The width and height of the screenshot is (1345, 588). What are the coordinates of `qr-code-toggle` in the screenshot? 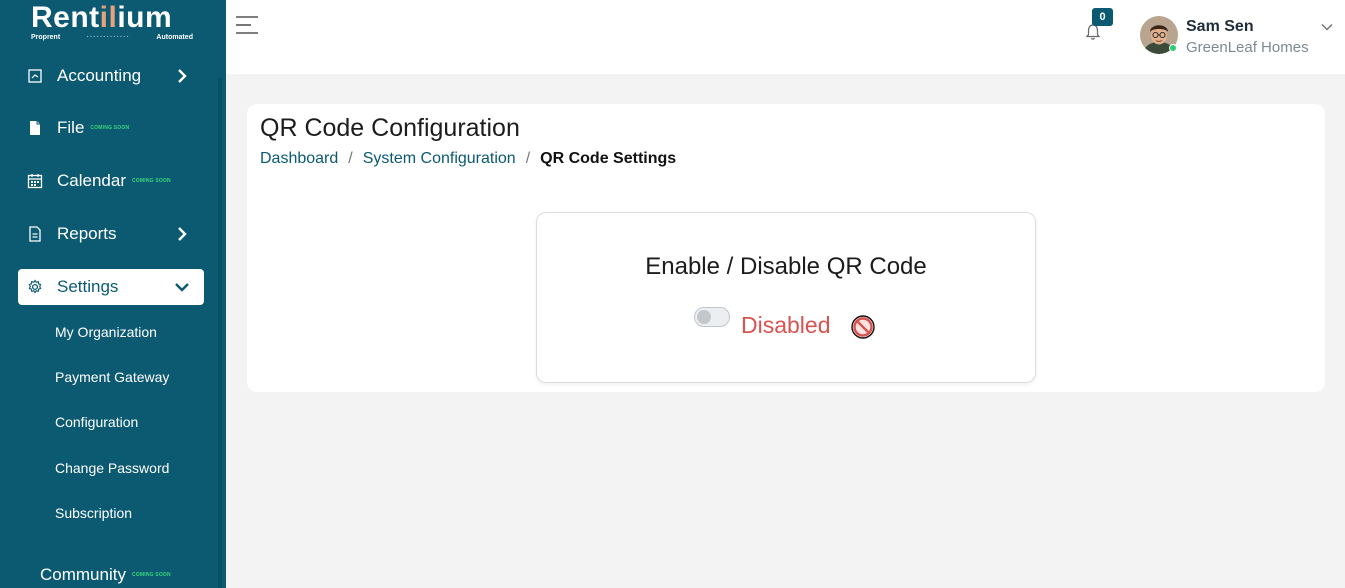 It's located at (712, 317).